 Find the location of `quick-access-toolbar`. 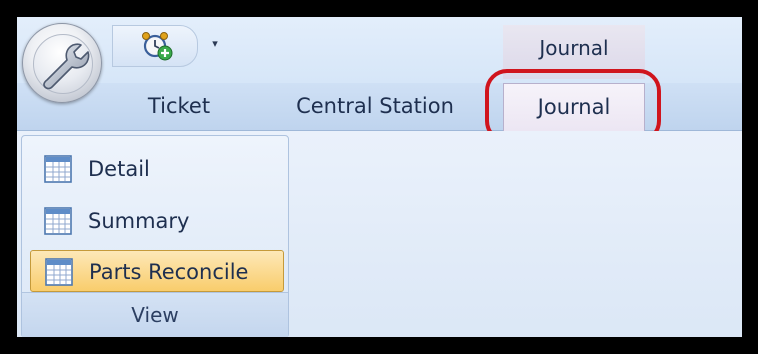

quick-access-toolbar is located at coordinates (155, 46).